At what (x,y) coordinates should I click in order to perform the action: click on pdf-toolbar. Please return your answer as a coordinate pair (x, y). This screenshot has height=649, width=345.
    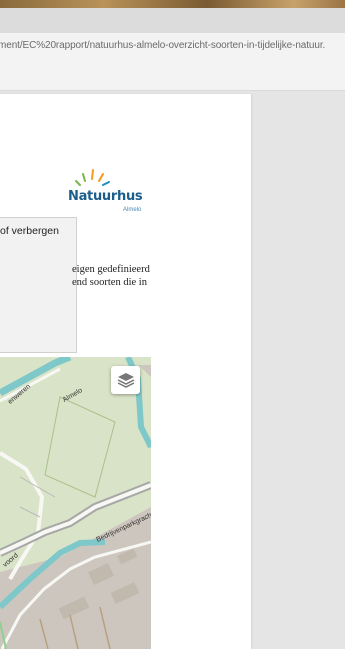
    Looking at the image, I should click on (172, 75).